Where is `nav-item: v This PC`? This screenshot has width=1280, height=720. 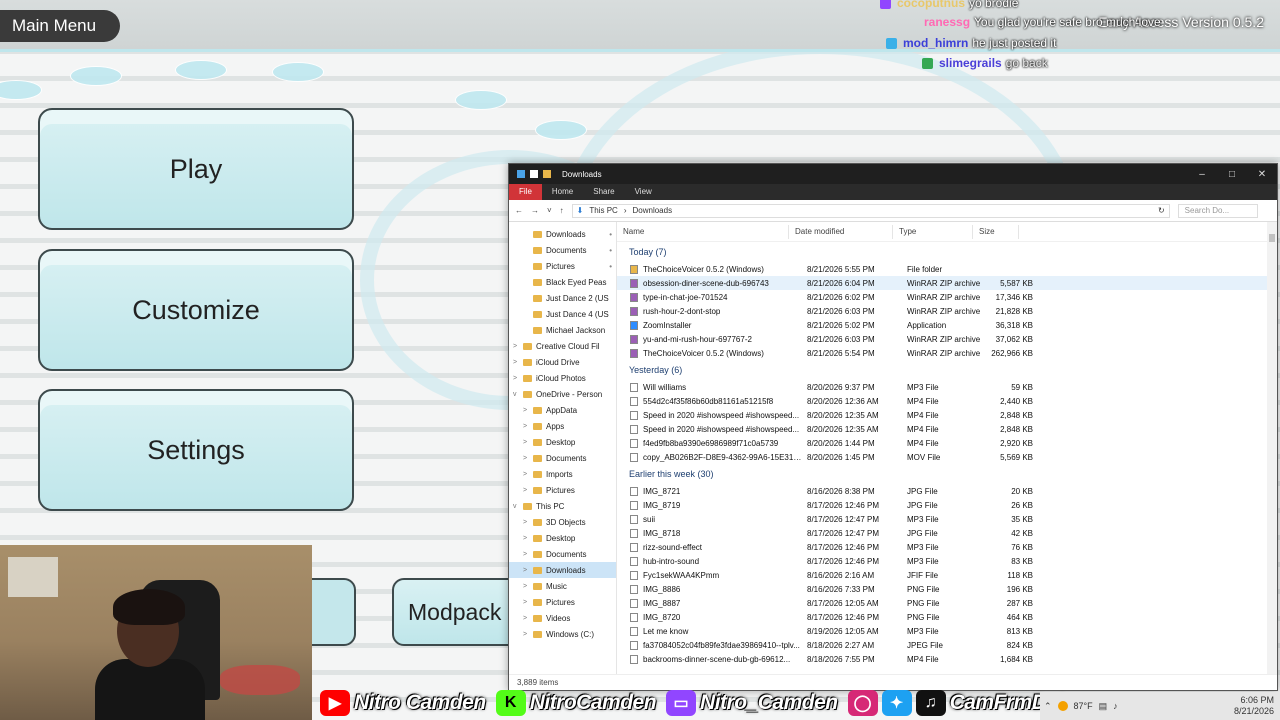
nav-item: v This PC is located at coordinates (562, 506).